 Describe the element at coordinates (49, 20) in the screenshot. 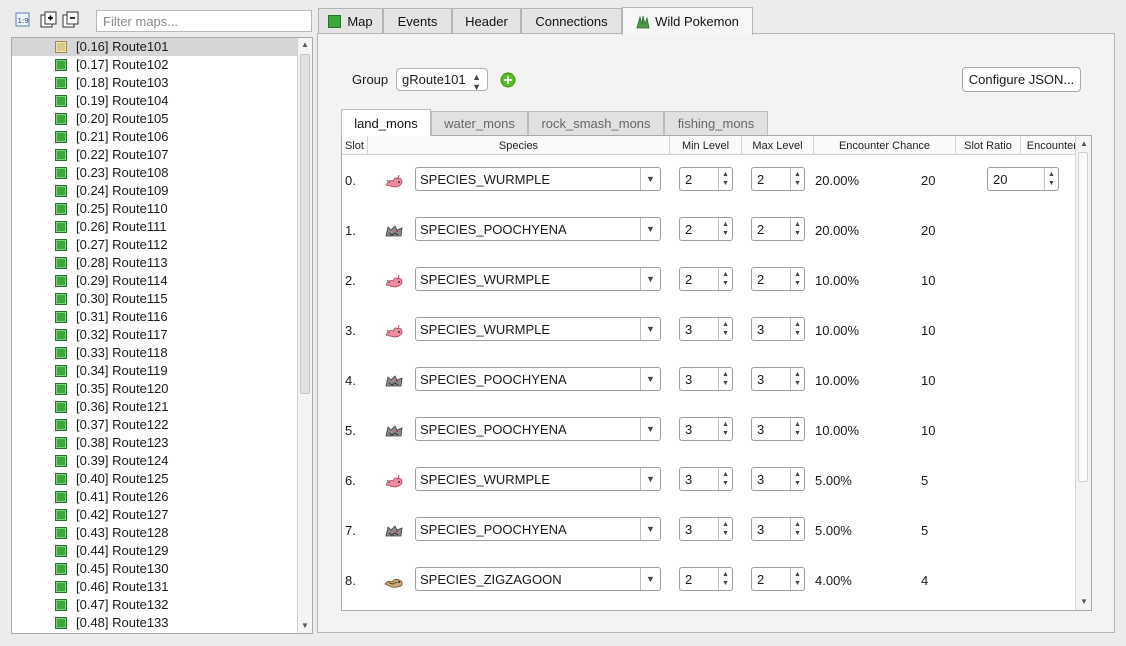

I see `expand-all-icon` at that location.